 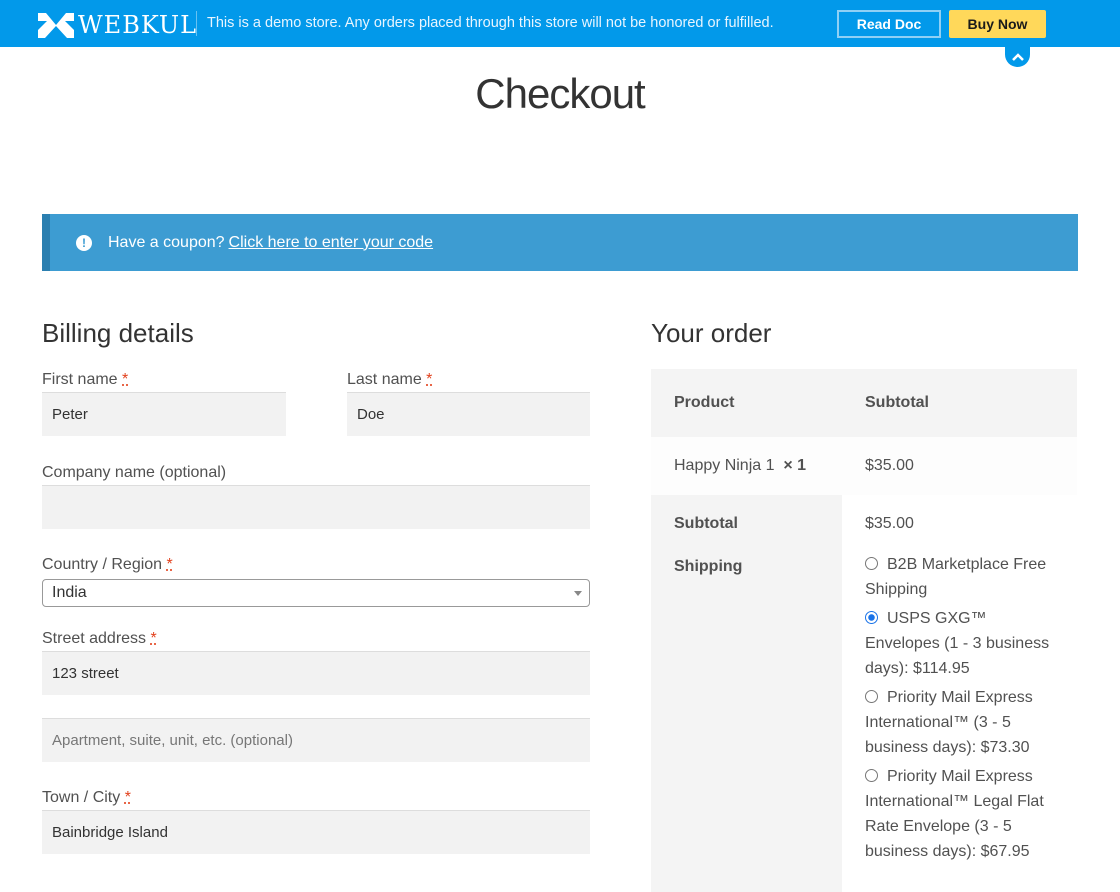 What do you see at coordinates (740, 465) in the screenshot?
I see `product-name: Happy Ninja 1 × 1` at bounding box center [740, 465].